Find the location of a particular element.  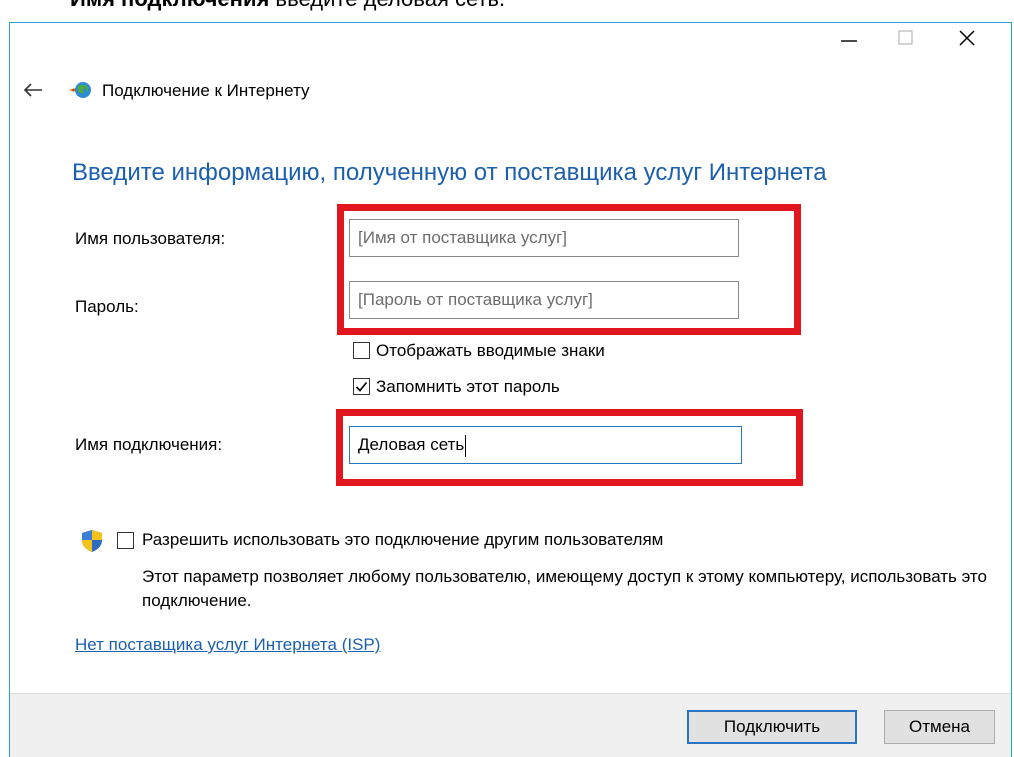

uac-shield-icon is located at coordinates (92, 541).